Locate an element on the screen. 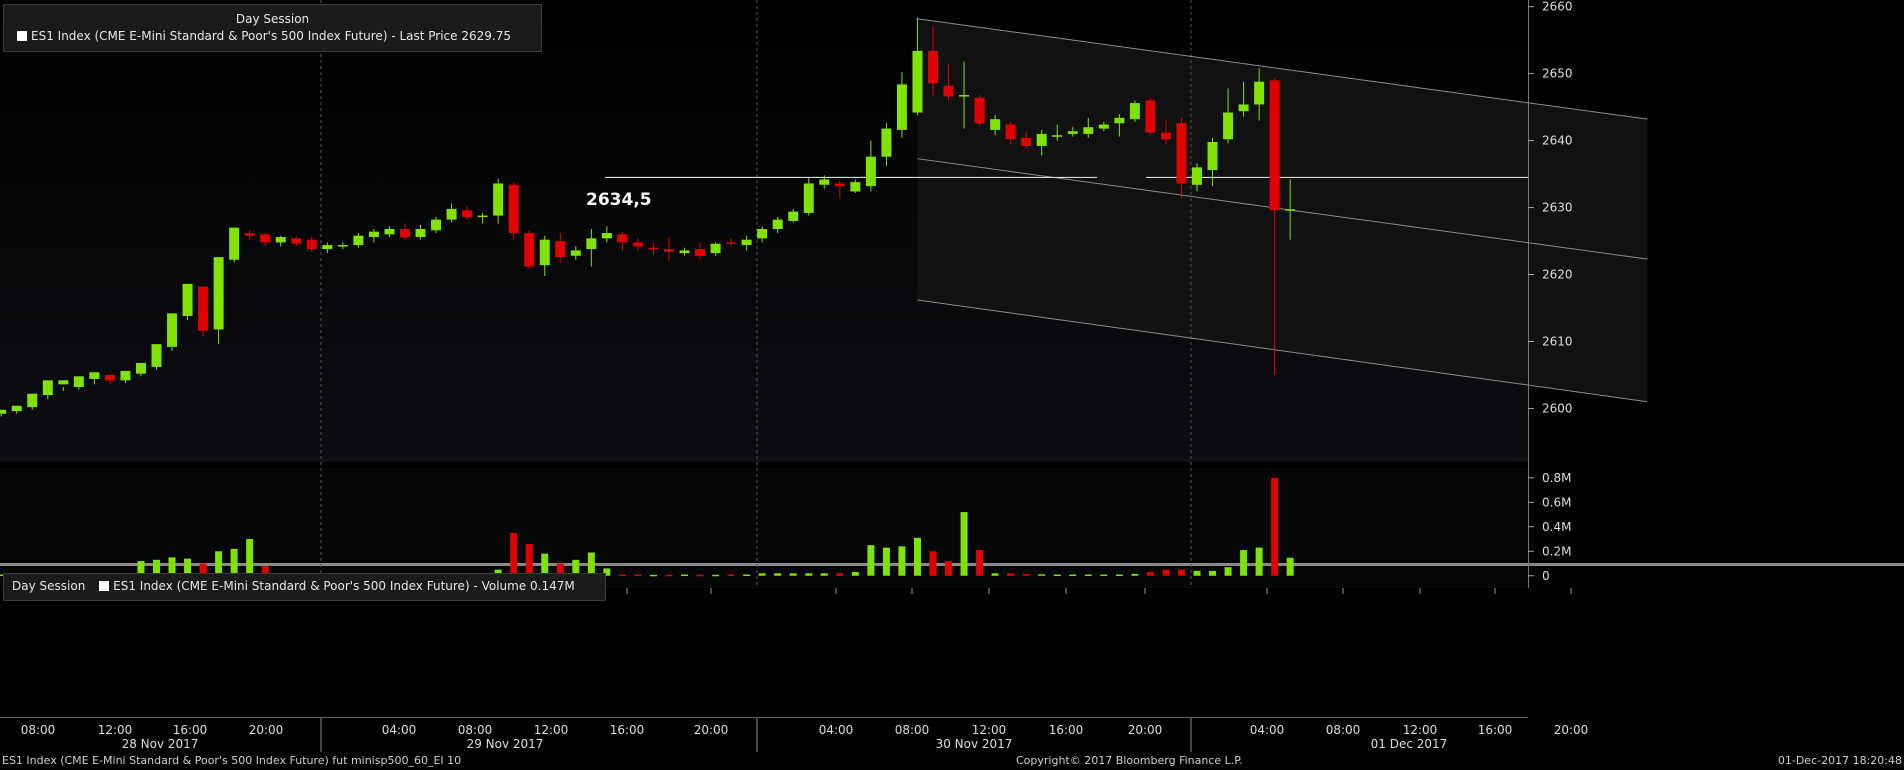 The image size is (1904, 770). price-tick-label: 2640 is located at coordinates (1557, 141).